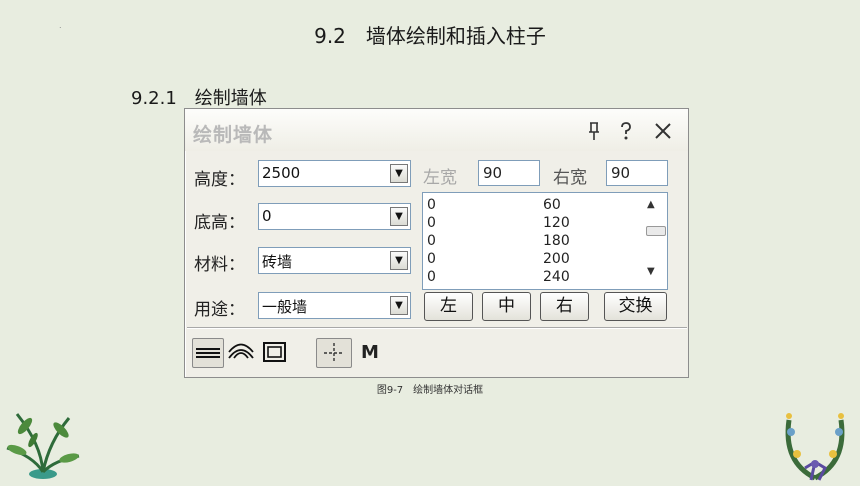  Describe the element at coordinates (651, 271) in the screenshot. I see `scroll-down-icon: ▼` at that location.